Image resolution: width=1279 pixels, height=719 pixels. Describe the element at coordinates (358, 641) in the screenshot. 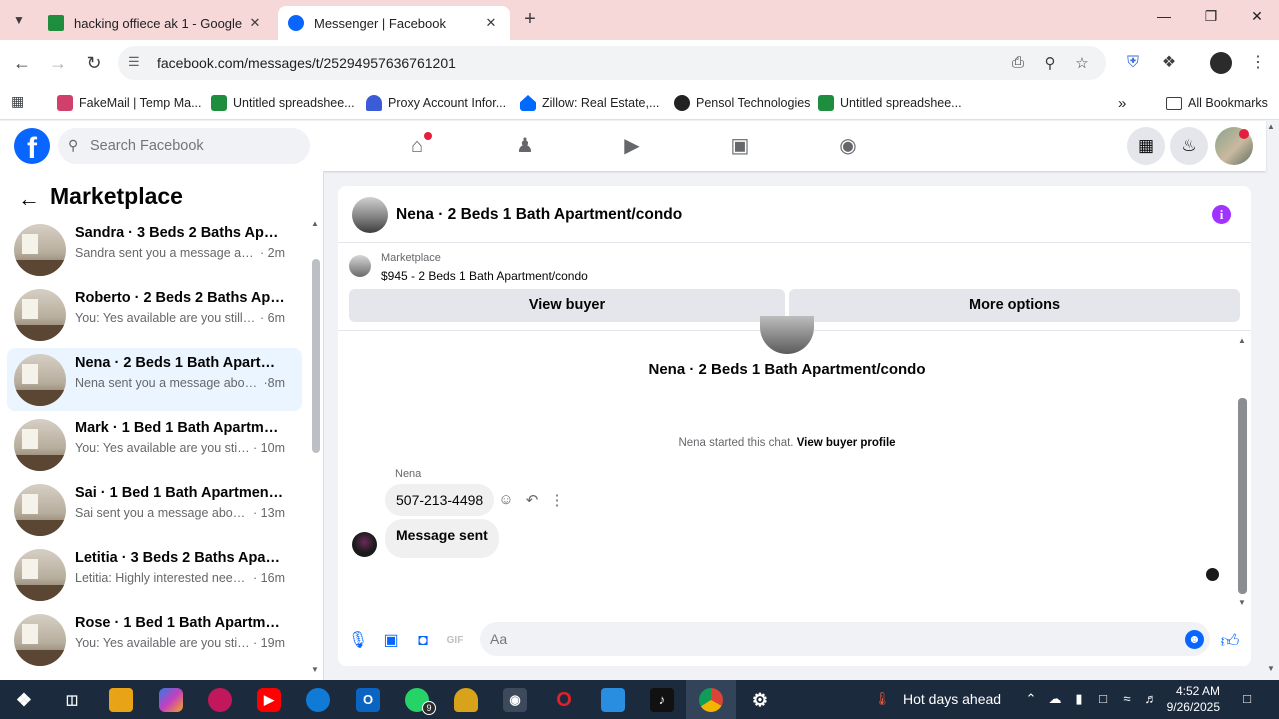

I see `microphone-icon: 🎙︎` at that location.